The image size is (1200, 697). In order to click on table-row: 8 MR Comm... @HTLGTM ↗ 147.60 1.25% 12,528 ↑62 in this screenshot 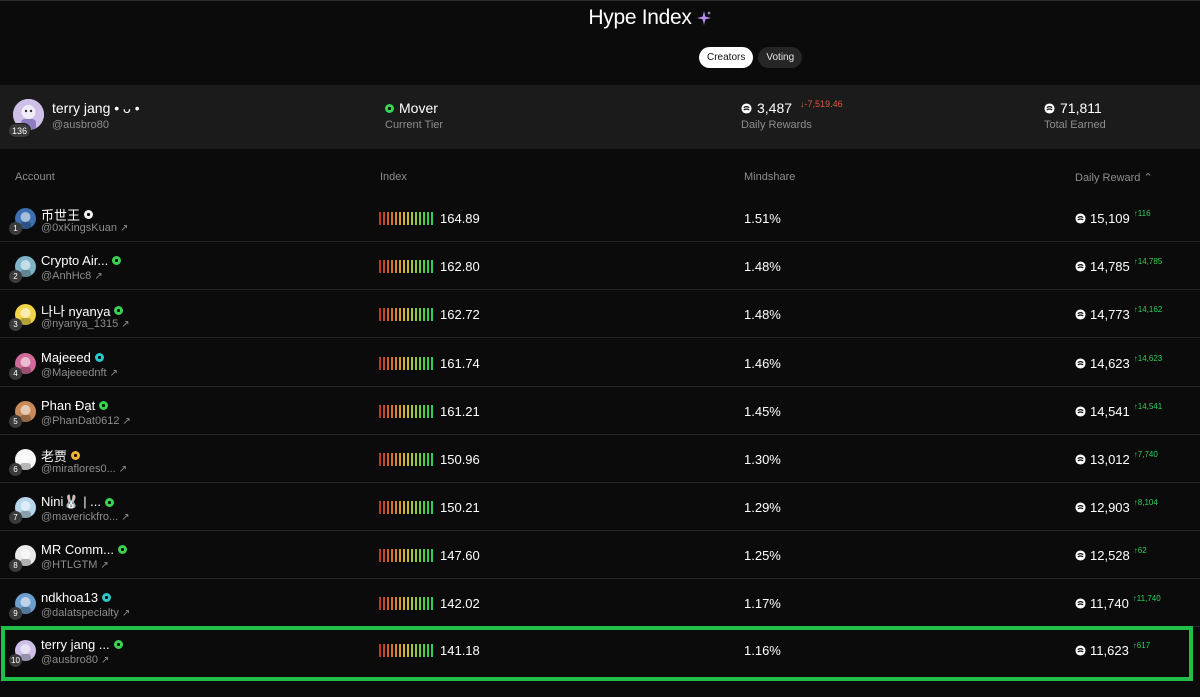, I will do `click(600, 555)`.